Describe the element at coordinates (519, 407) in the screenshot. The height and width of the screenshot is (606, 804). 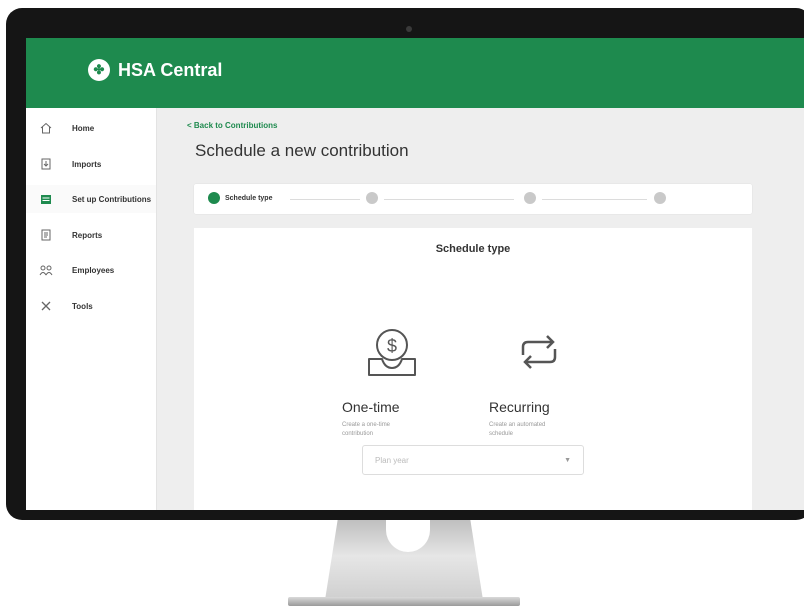
I see `option-title: Recurring` at that location.